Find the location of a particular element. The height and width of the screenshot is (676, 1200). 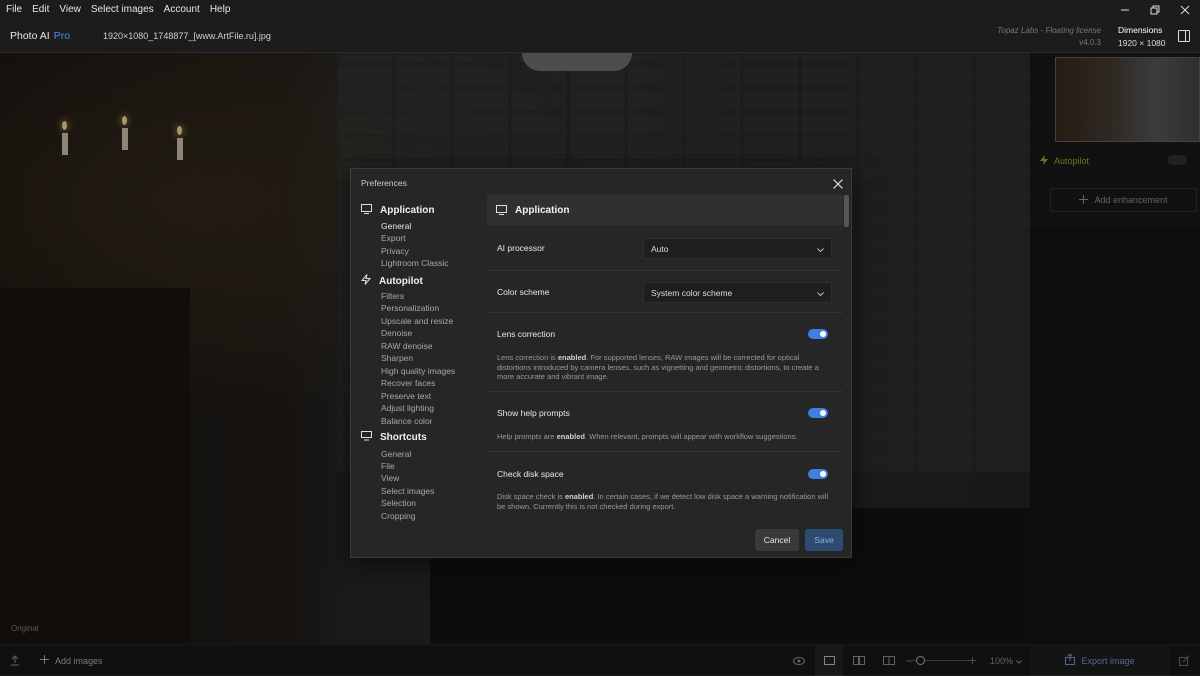

desc-text: Disk space check is is located at coordinates (531, 496).